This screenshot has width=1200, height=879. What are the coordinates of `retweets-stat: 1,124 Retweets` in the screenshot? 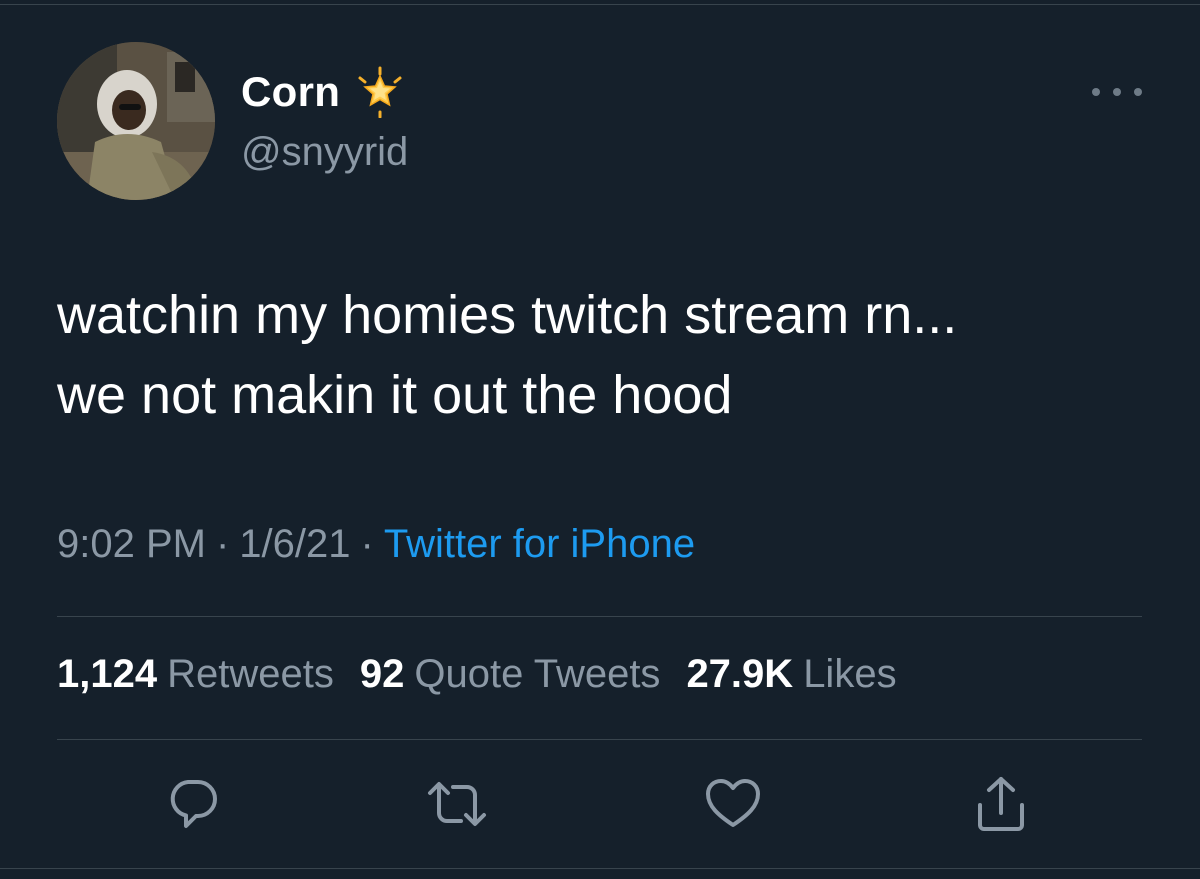 It's located at (195, 674).